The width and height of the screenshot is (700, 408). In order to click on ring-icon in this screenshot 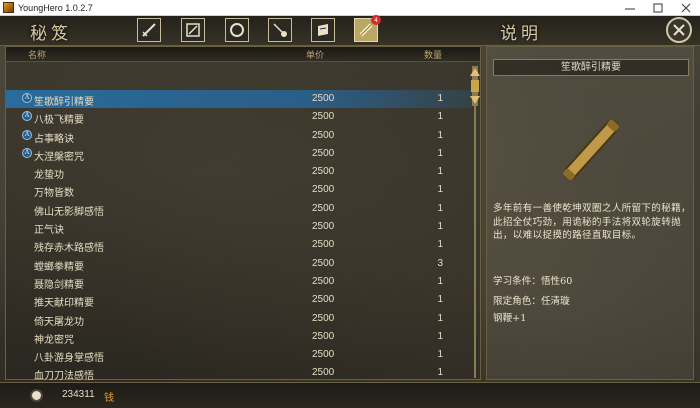, I will do `click(237, 30)`.